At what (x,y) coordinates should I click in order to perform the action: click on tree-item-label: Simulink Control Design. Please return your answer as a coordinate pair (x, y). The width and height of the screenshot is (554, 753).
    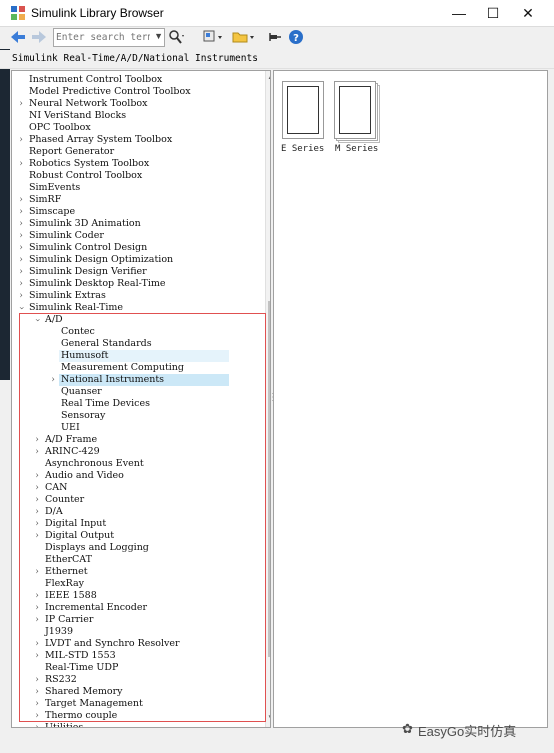
    Looking at the image, I should click on (88, 247).